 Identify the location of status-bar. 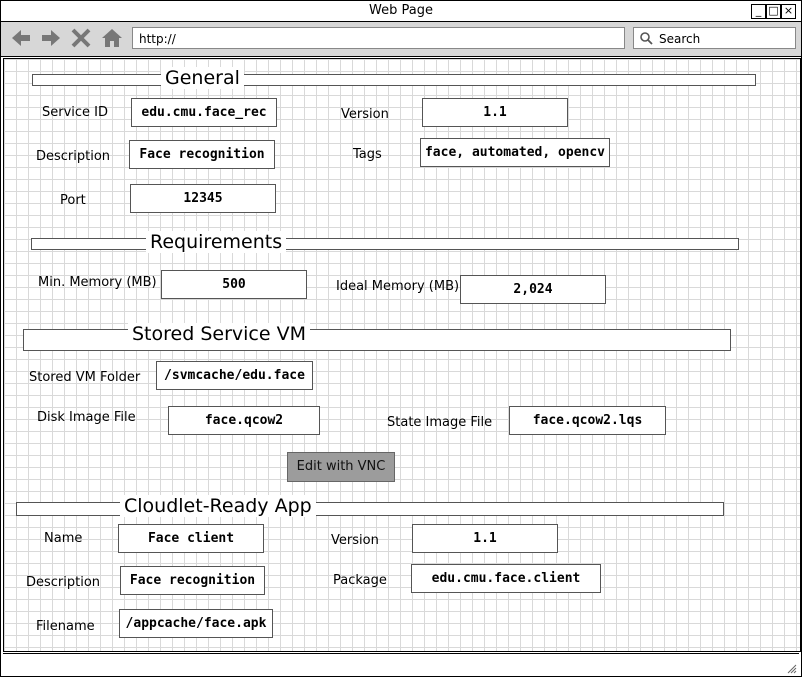
(401, 664).